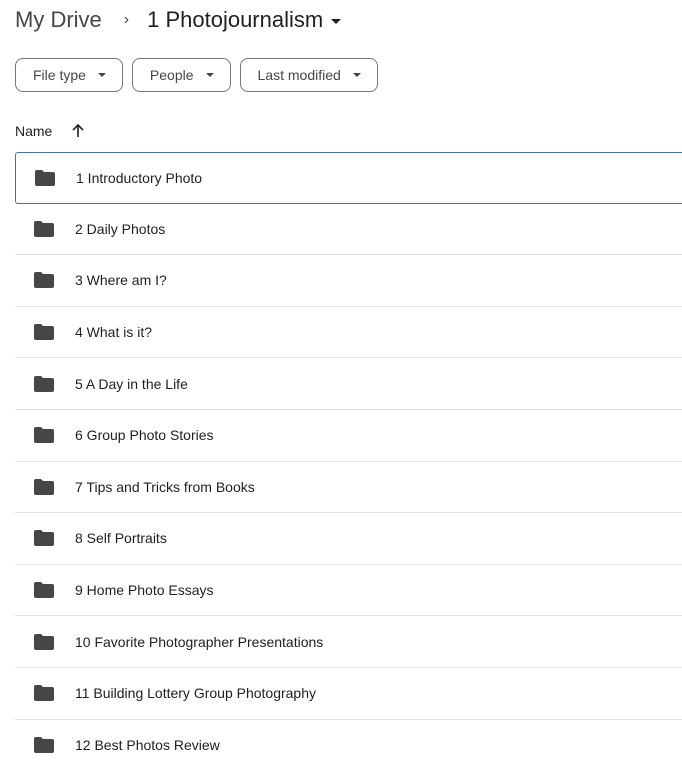 The width and height of the screenshot is (682, 766). I want to click on list-item-name: 8 Self Portraits, so click(121, 538).